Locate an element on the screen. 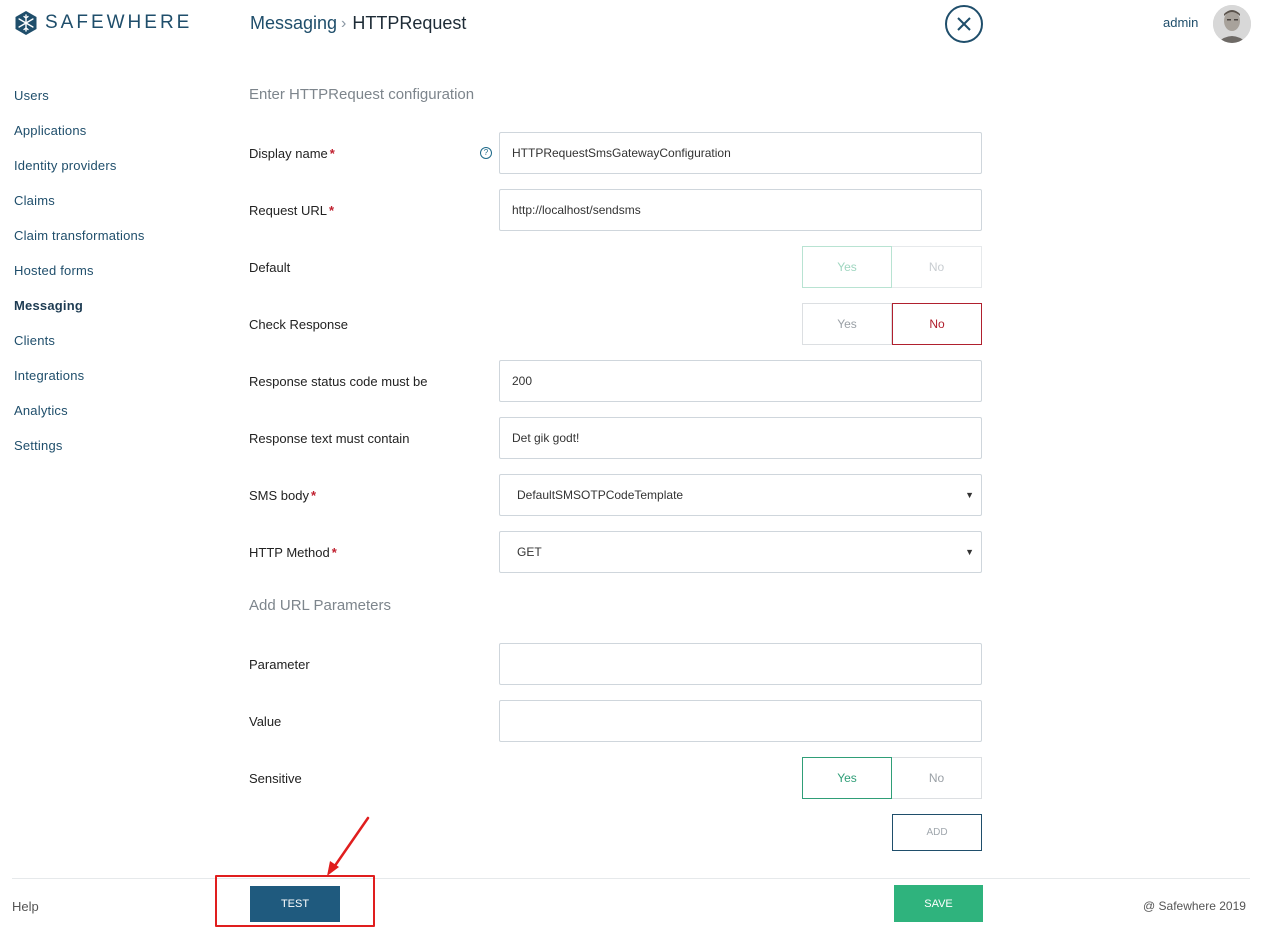 The width and height of the screenshot is (1265, 928). http-method-selected-value: GET is located at coordinates (529, 552).